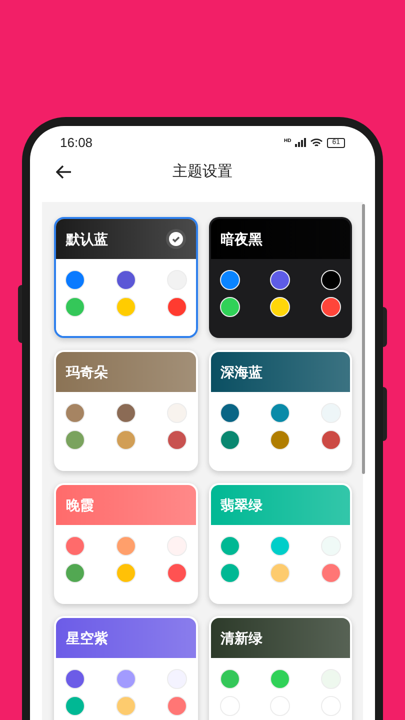 This screenshot has height=720, width=405. Describe the element at coordinates (126, 668) in the screenshot. I see `theme-card: 星空紫` at that location.